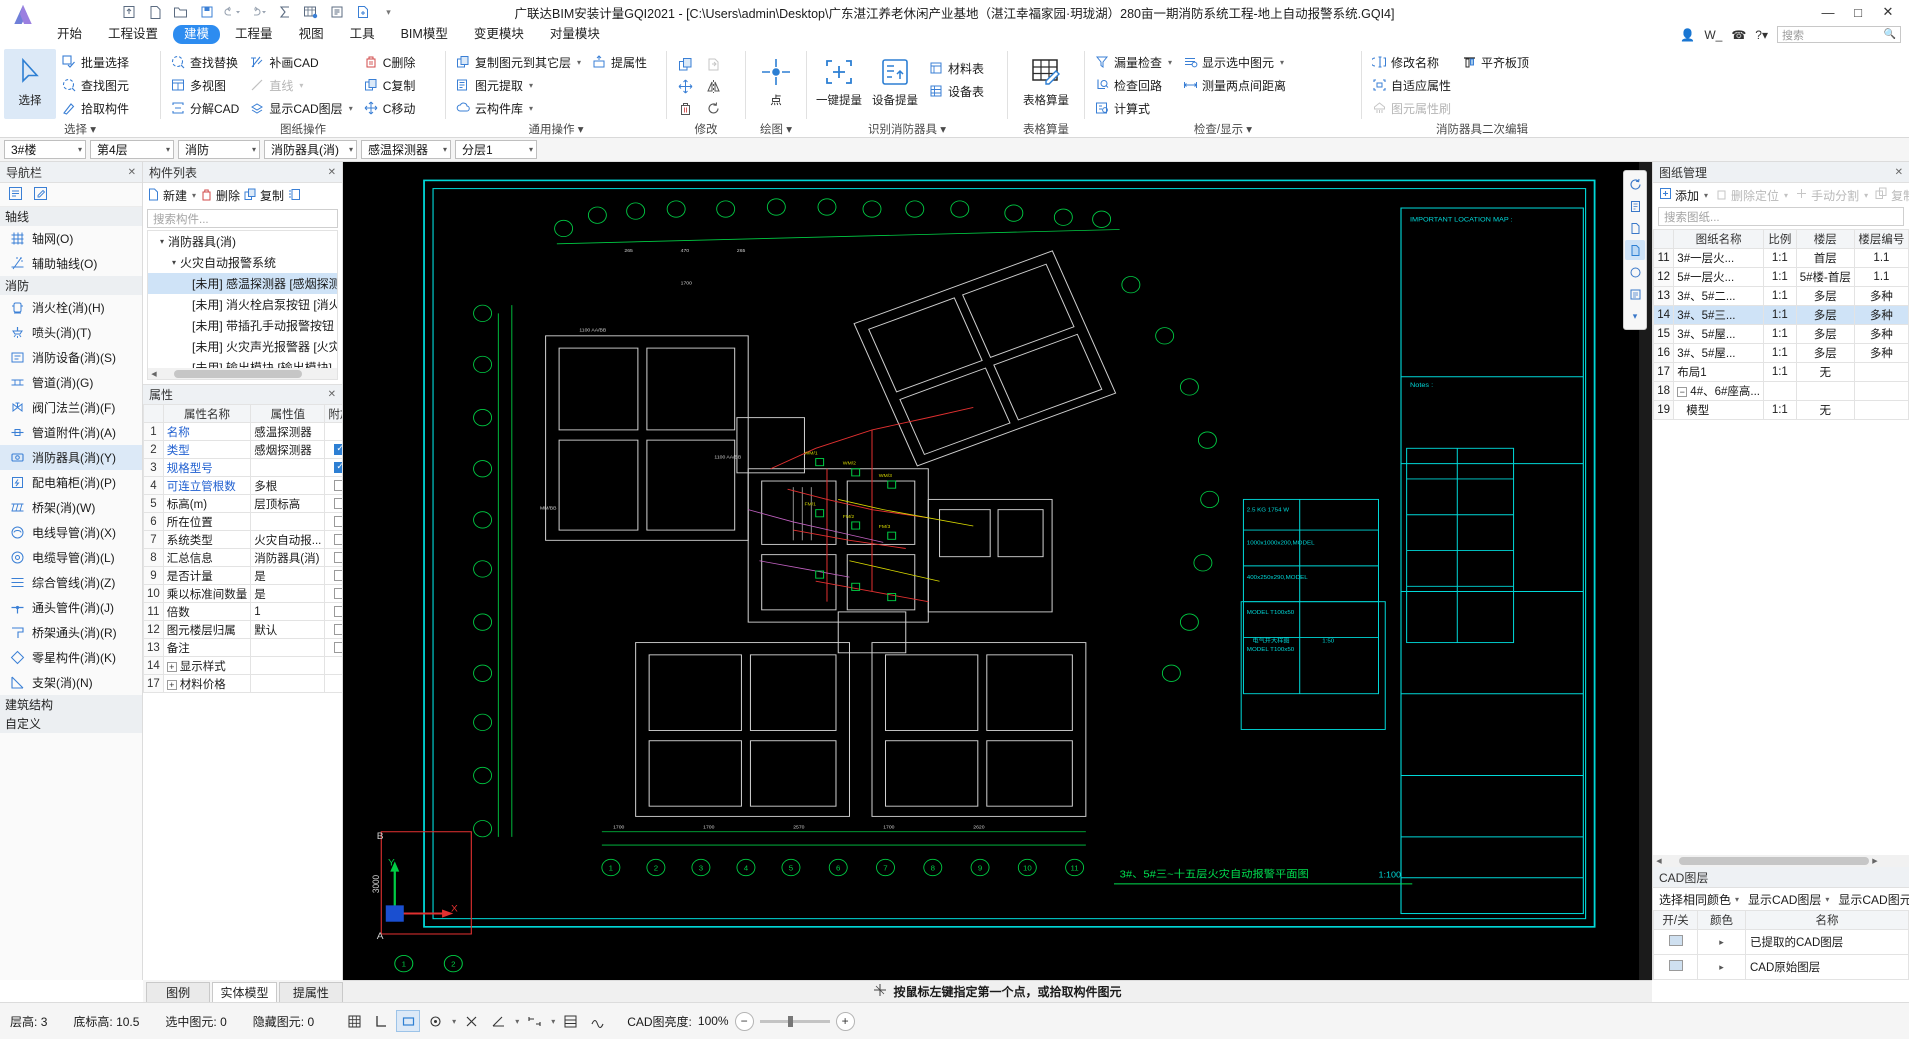 This screenshot has width=1909, height=1039. Describe the element at coordinates (71, 382) in the screenshot. I see `sidebar-item-pipe: 管道(消)(G)` at that location.